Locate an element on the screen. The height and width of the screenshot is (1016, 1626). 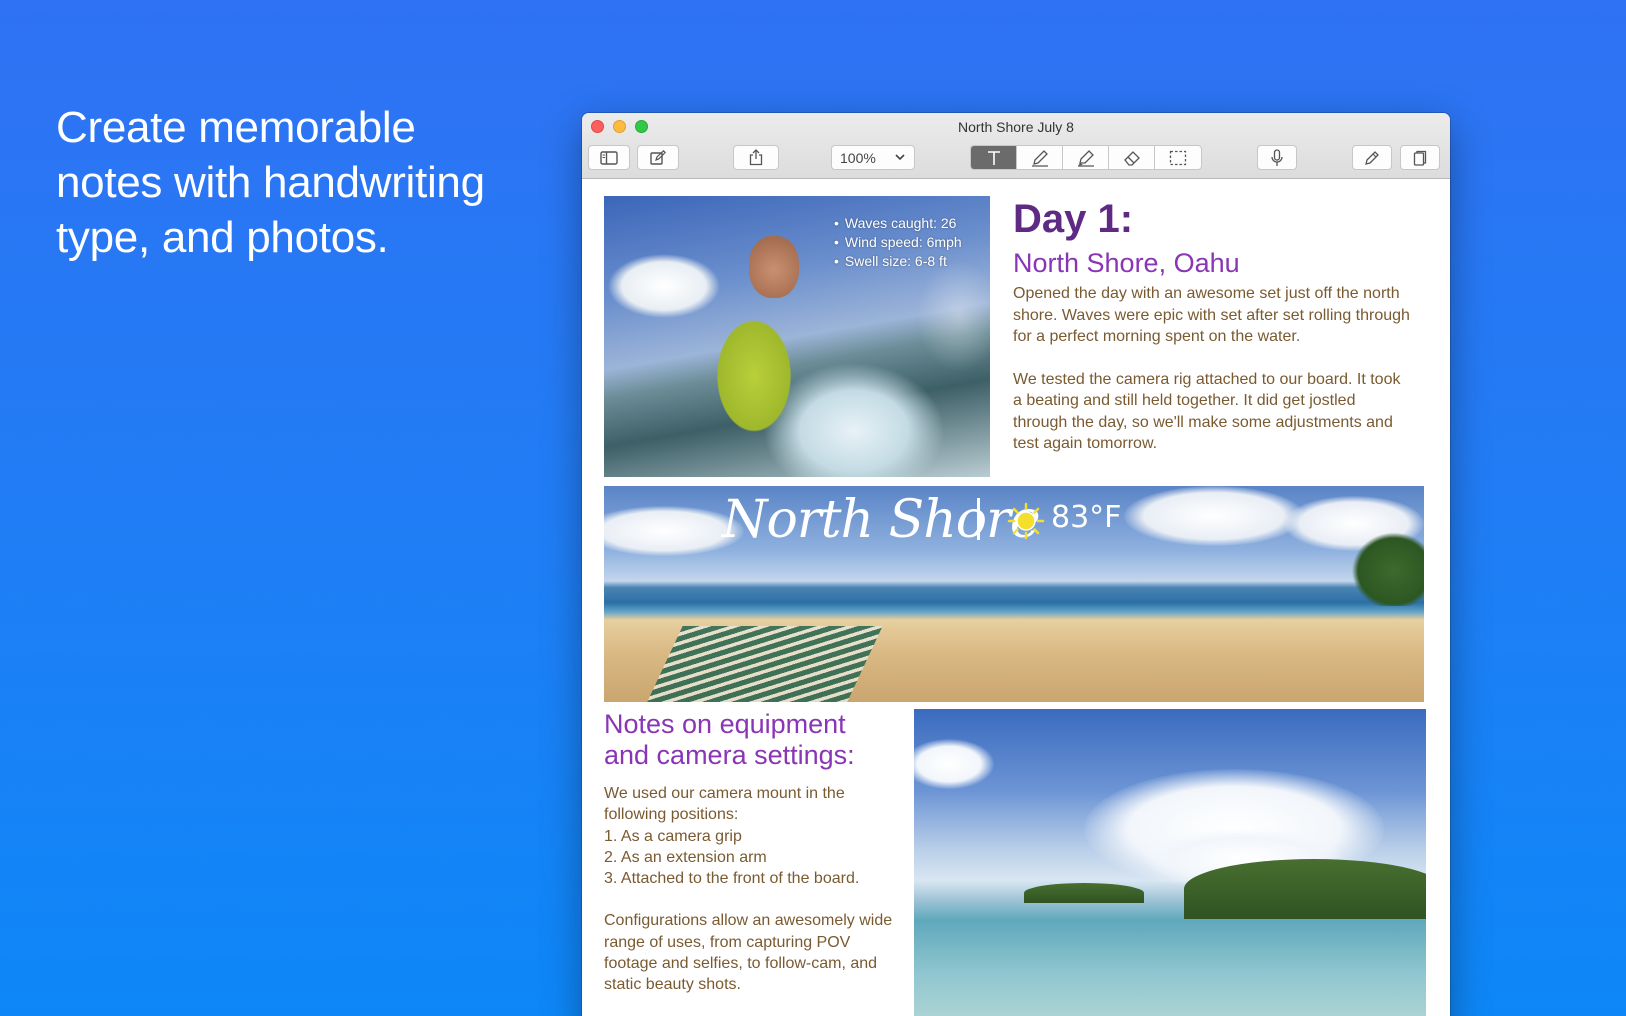
selection-icon is located at coordinates (1178, 157).